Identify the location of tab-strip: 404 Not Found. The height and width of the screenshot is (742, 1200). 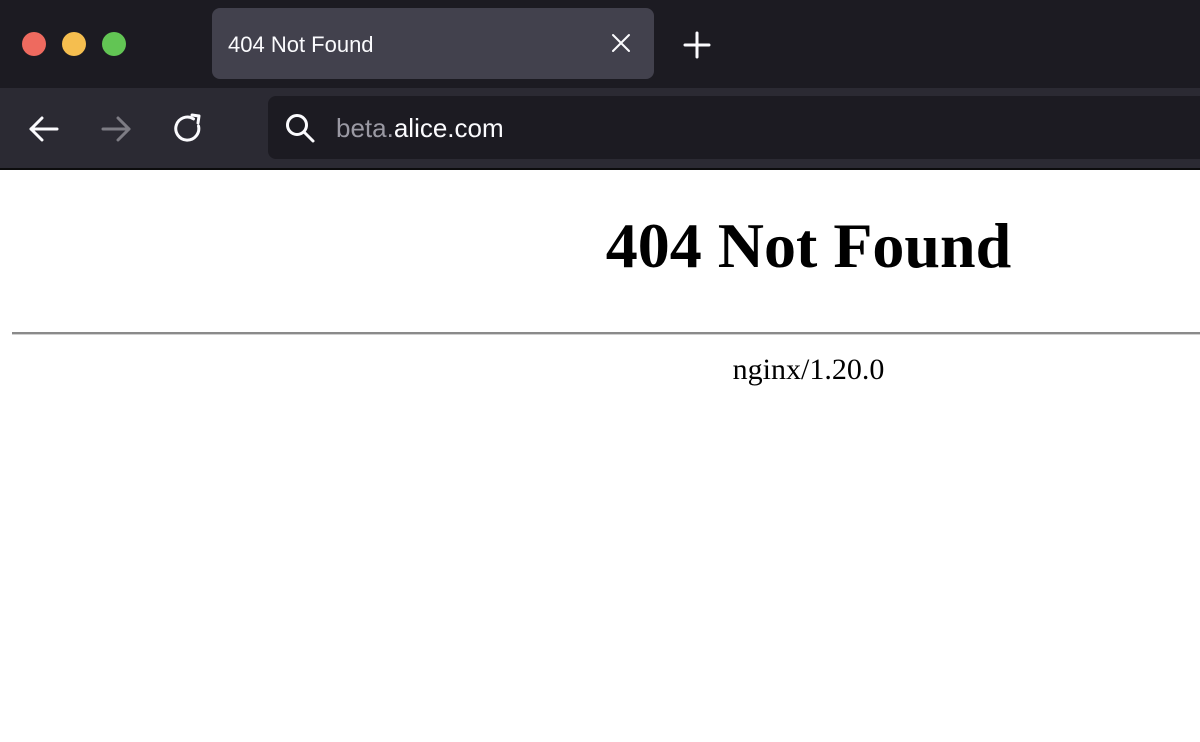
(600, 44).